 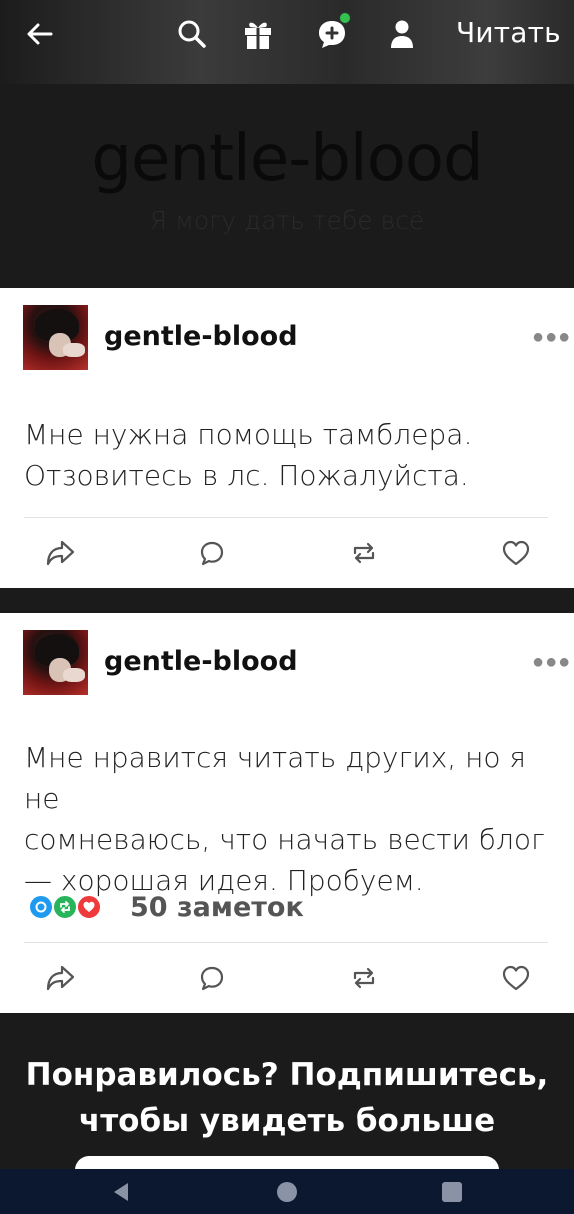 I want to click on system-nav-bar, so click(x=287, y=1191).